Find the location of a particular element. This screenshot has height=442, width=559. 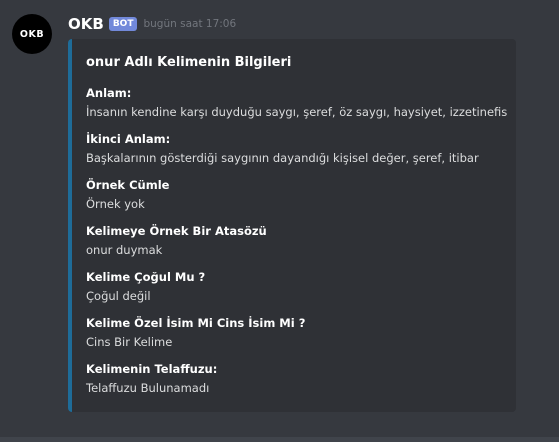

field-name: Örnek Cümle is located at coordinates (128, 185).